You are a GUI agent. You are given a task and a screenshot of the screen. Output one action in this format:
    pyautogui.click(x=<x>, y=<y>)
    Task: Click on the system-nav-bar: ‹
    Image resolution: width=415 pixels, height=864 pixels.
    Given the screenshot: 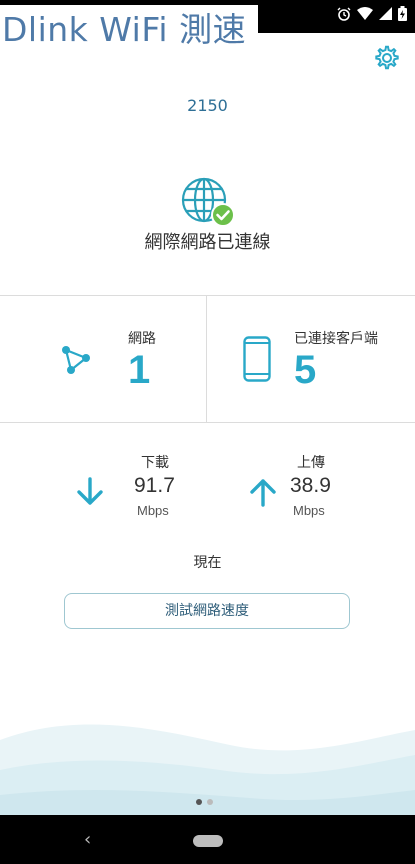 What is the action you would take?
    pyautogui.click(x=207, y=839)
    